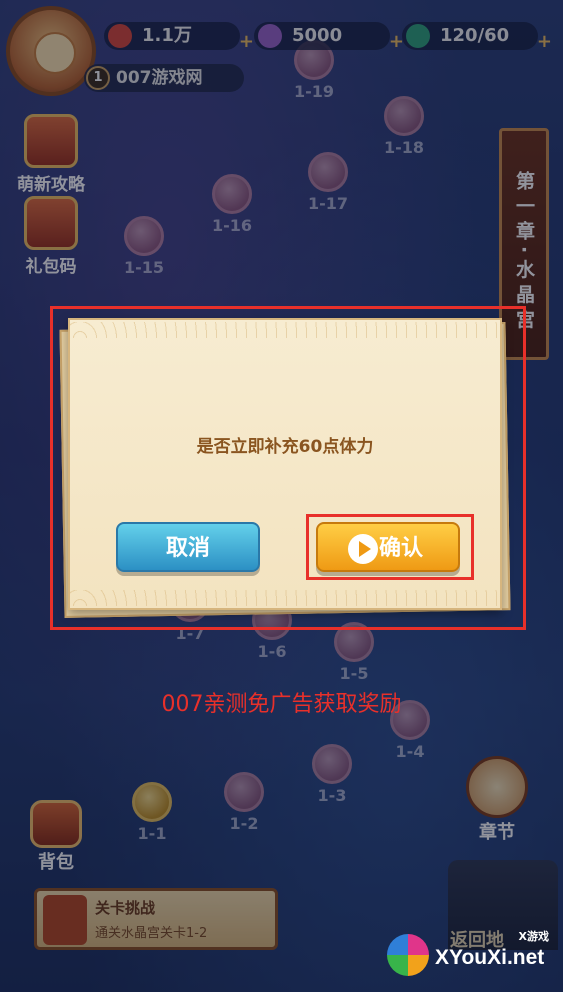 Image resolution: width=563 pixels, height=992 pixels. Describe the element at coordinates (472, 956) in the screenshot. I see `site-watermark: X游戏 XYouXi.net` at that location.